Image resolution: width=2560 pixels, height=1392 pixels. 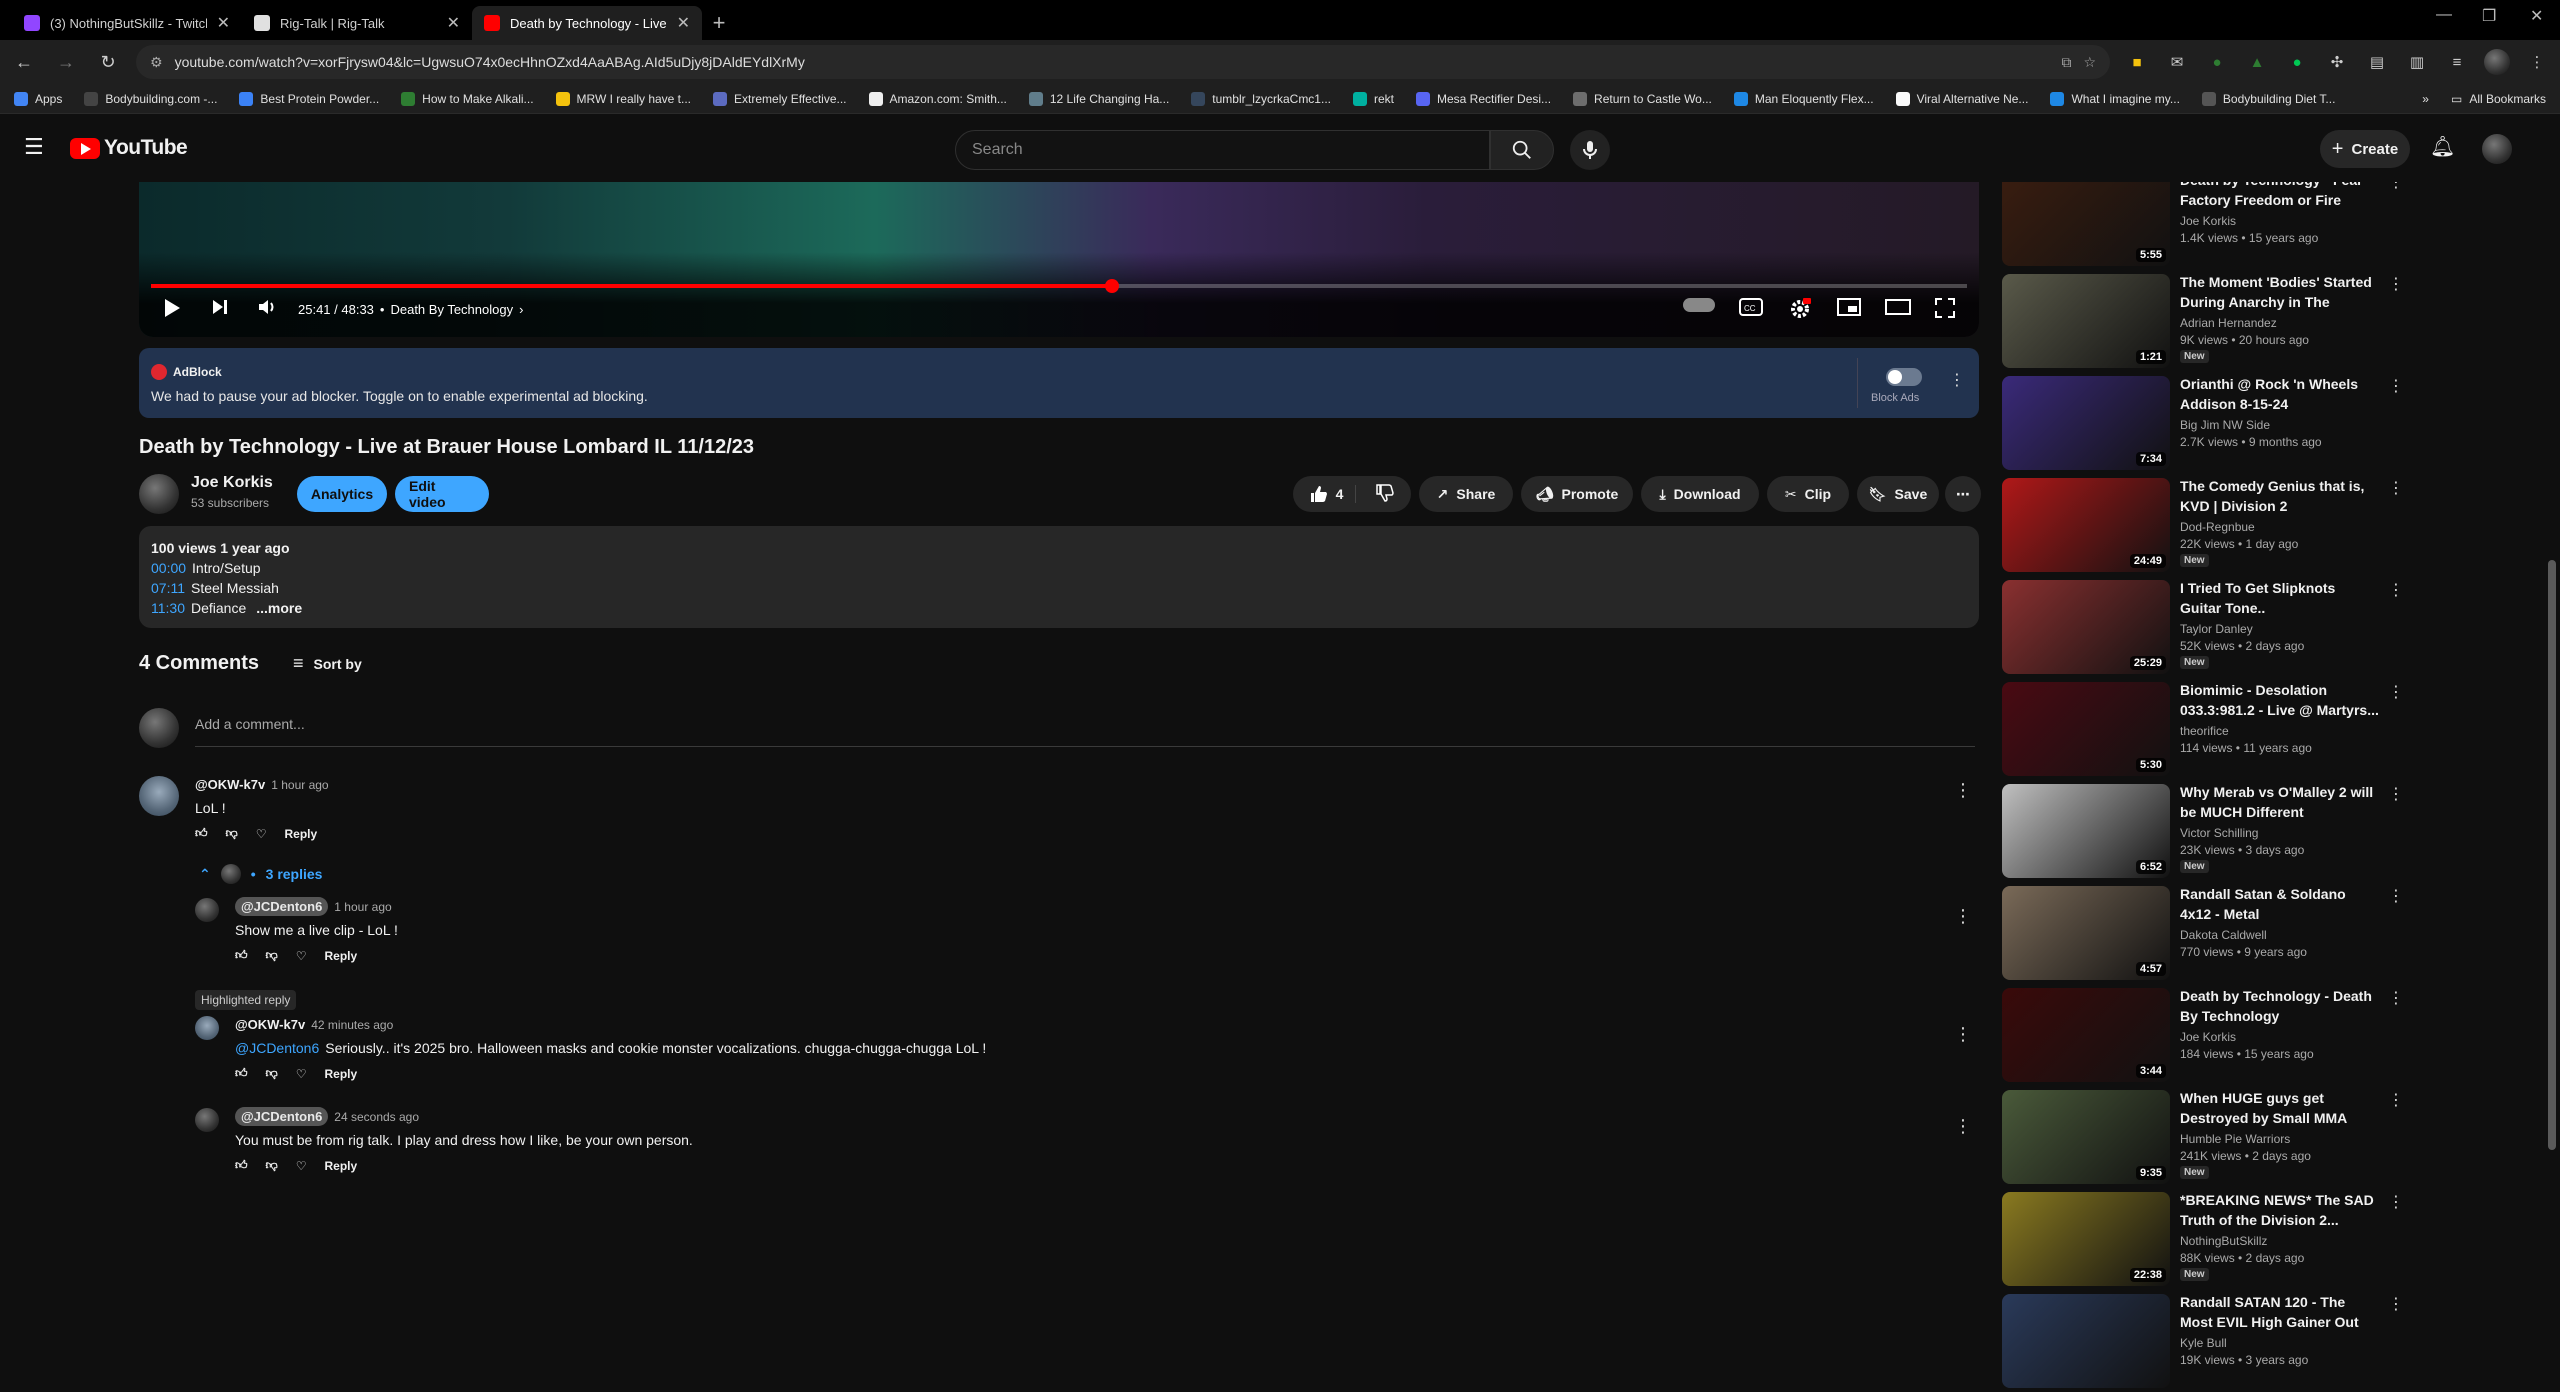 What do you see at coordinates (2536, 16) in the screenshot?
I see `close-window-icon: ✕` at bounding box center [2536, 16].